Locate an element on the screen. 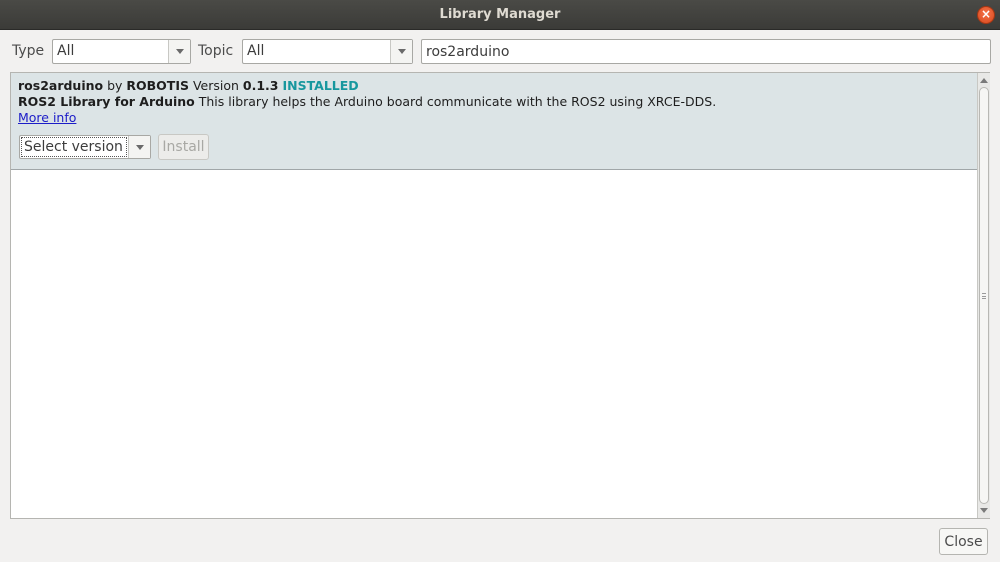 Image resolution: width=1000 pixels, height=562 pixels. scrollbar-thumb is located at coordinates (984, 295).